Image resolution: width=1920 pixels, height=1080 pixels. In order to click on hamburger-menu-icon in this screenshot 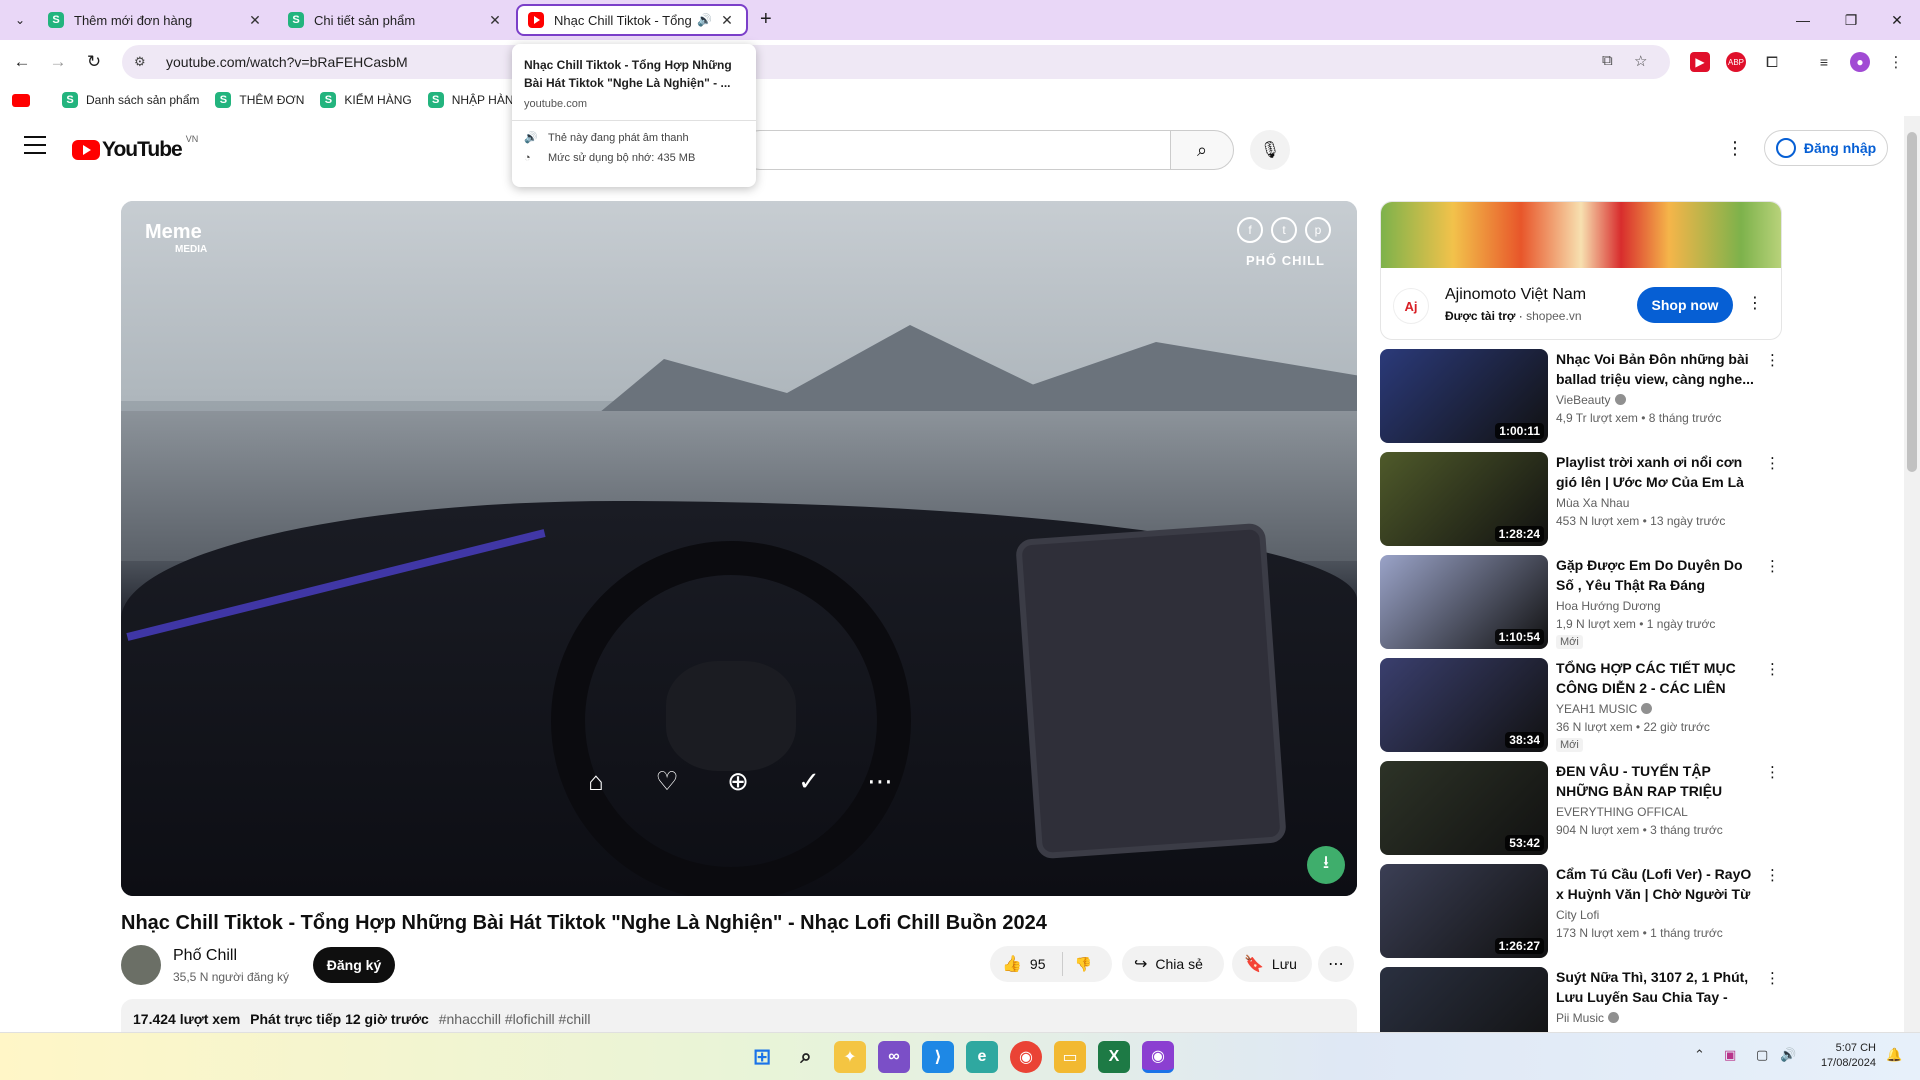, I will do `click(35, 148)`.